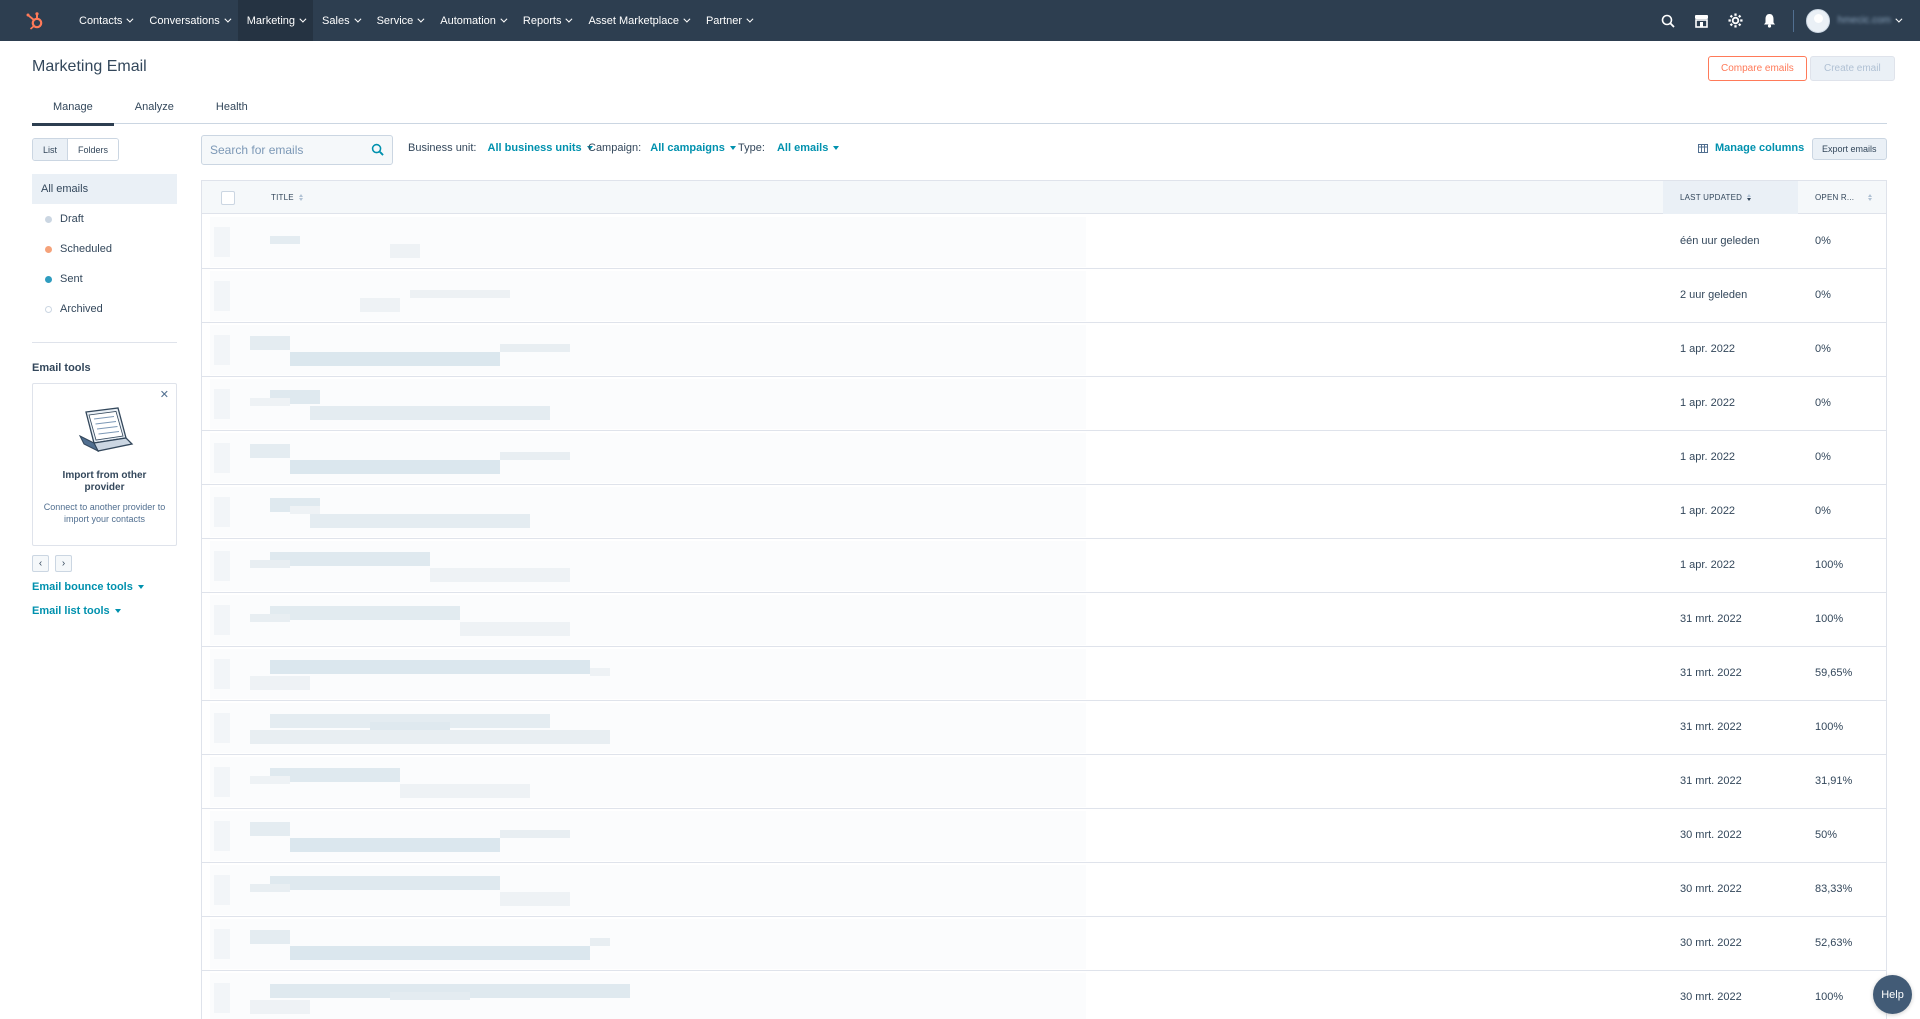 Image resolution: width=1920 pixels, height=1019 pixels. What do you see at coordinates (540, 148) in the screenshot?
I see `business-unit-dropdown: All business units` at bounding box center [540, 148].